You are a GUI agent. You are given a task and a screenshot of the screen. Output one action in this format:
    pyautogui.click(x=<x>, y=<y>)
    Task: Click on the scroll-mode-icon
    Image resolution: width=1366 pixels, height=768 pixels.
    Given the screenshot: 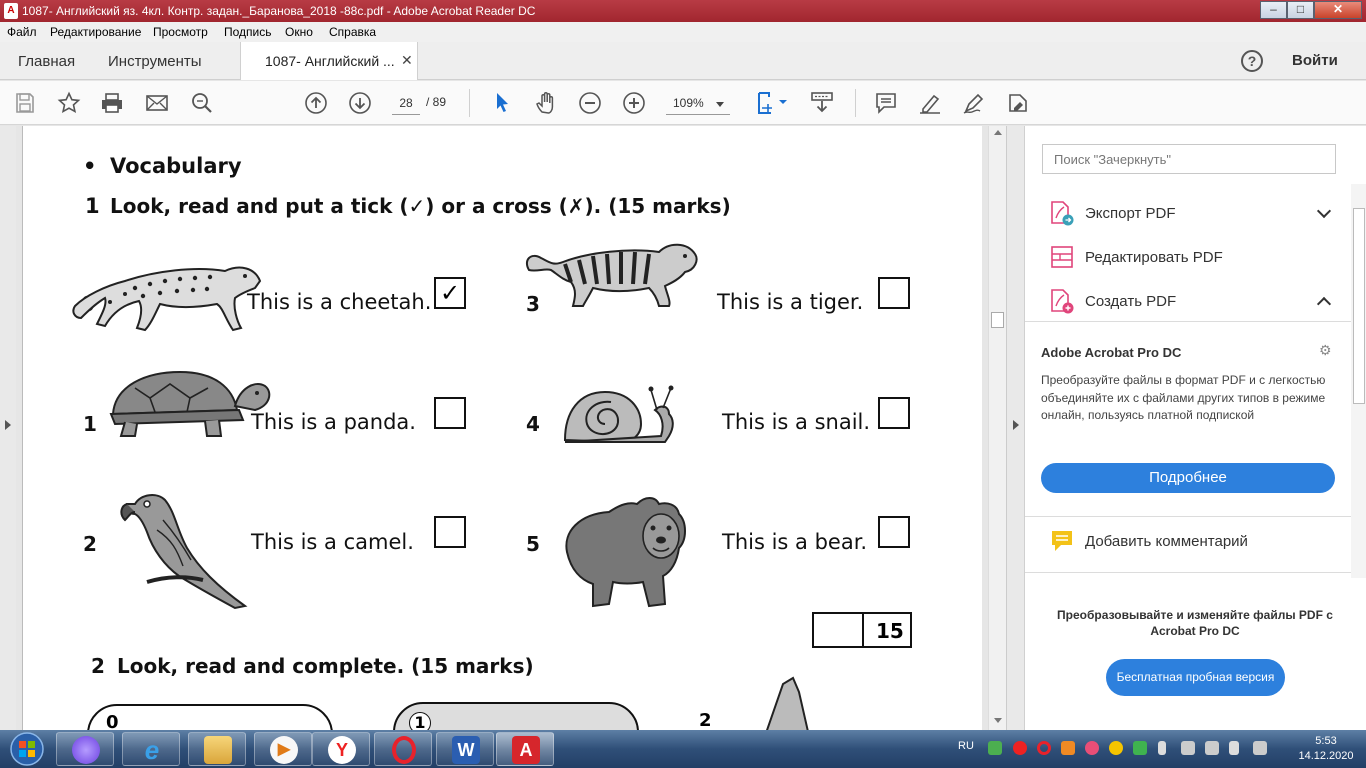 What is the action you would take?
    pyautogui.click(x=822, y=103)
    